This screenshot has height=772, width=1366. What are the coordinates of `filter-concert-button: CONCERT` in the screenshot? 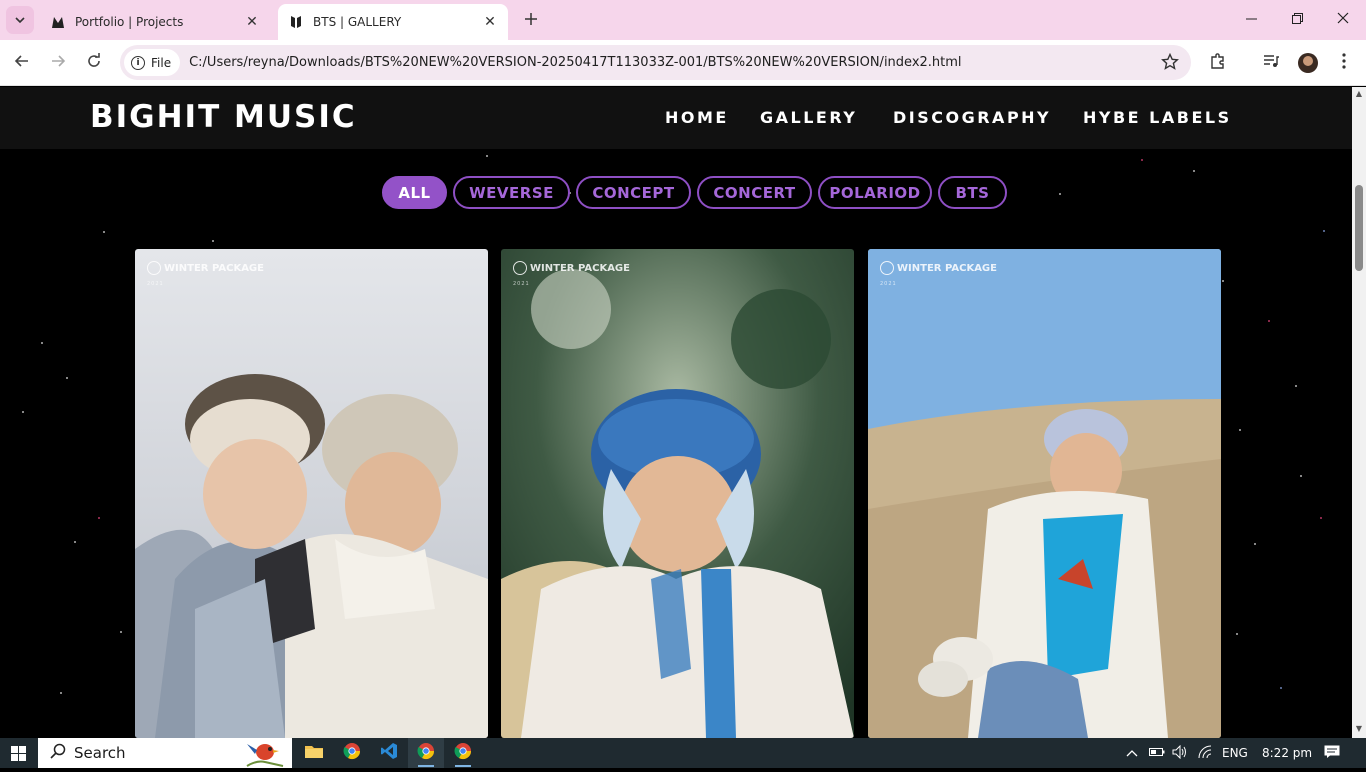 It's located at (754, 192).